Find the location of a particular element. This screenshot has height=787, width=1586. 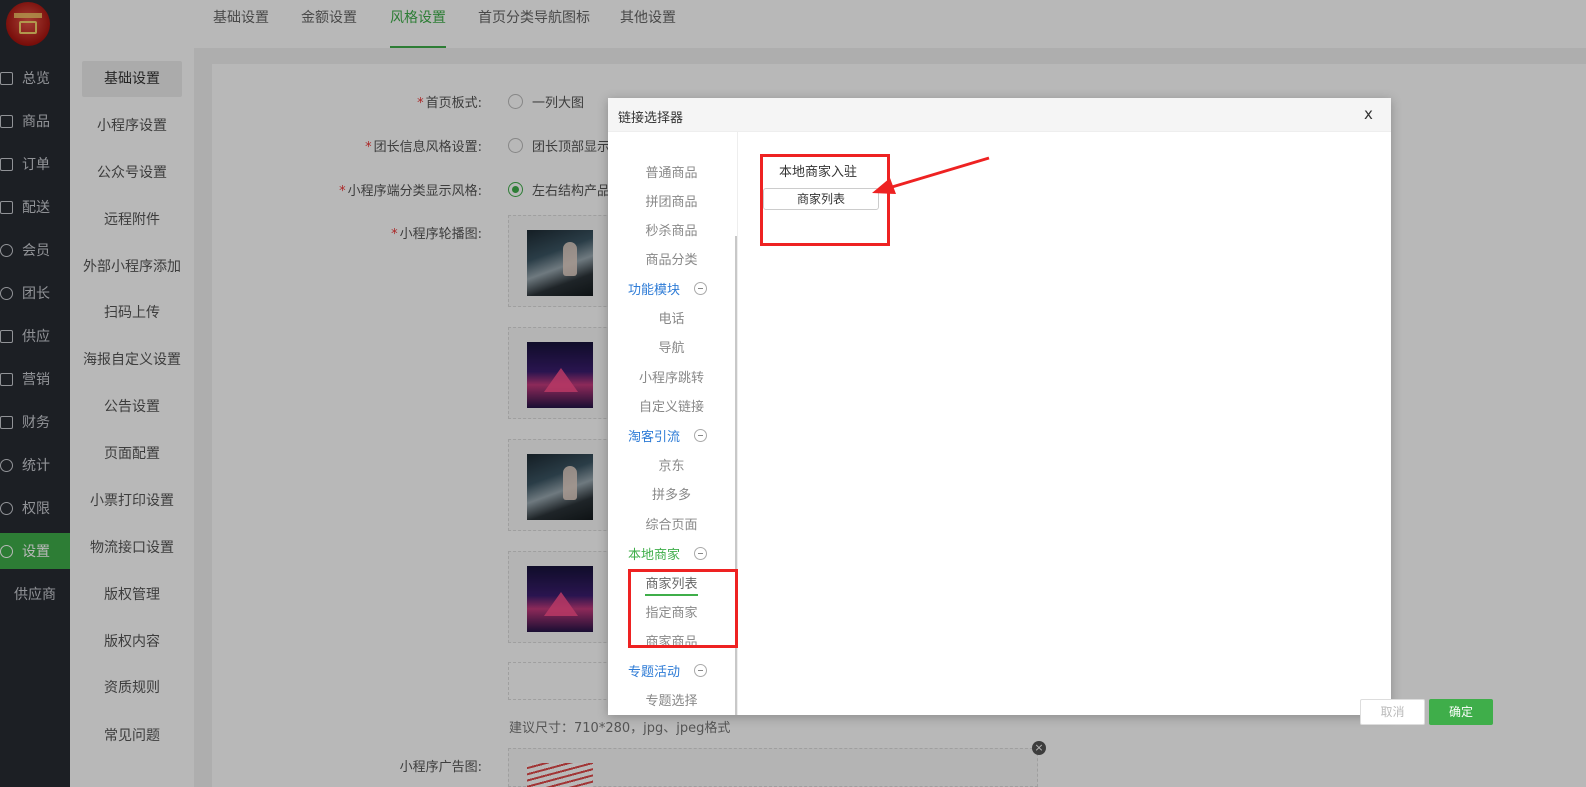

tree-leaf: 自定义链接 is located at coordinates (671, 405).